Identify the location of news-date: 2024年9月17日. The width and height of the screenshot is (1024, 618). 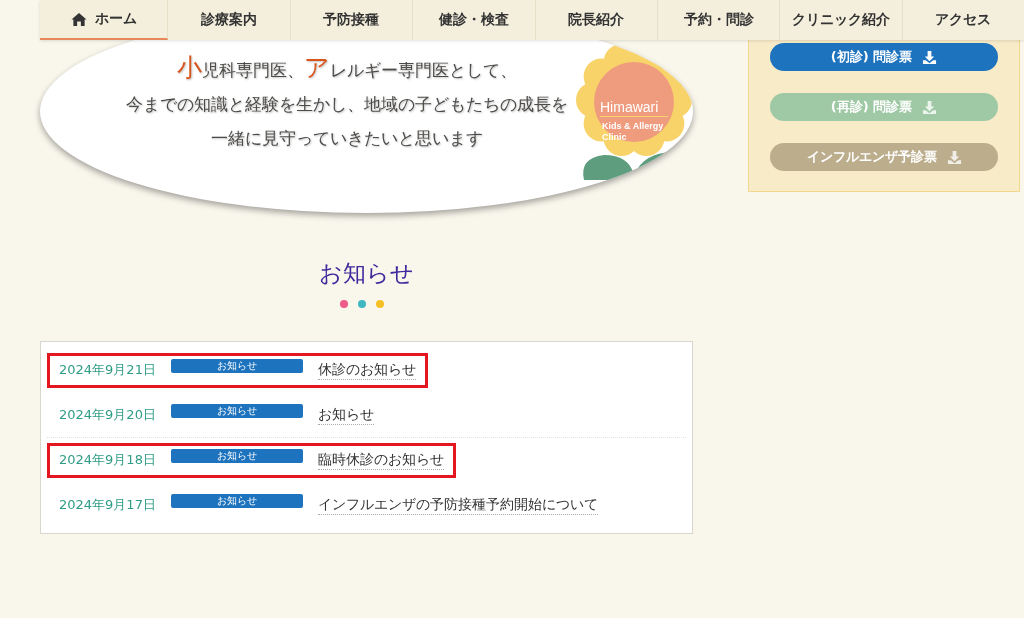
(107, 505).